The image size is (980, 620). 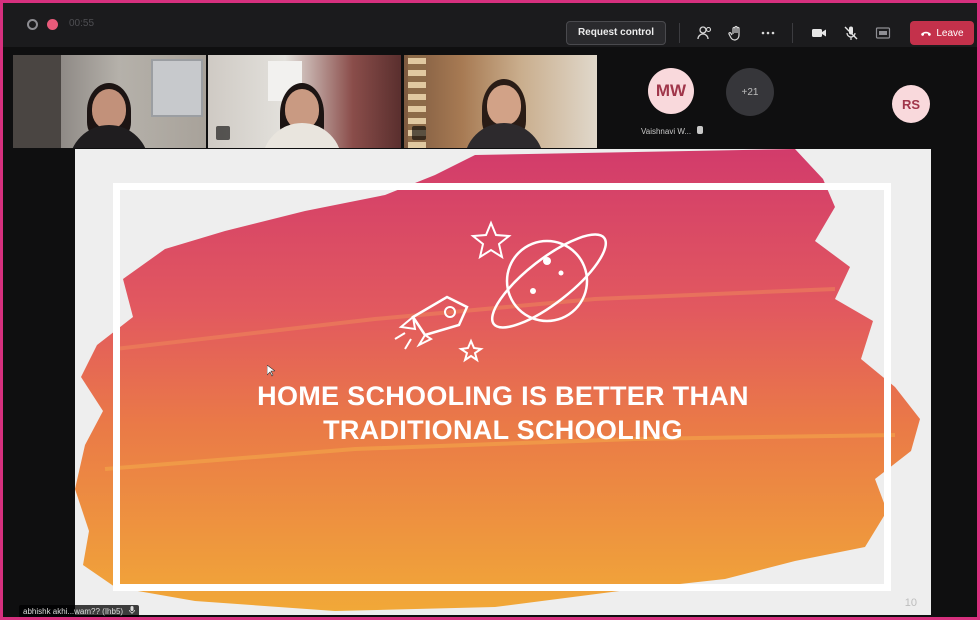 What do you see at coordinates (911, 104) in the screenshot?
I see `participant-avatar-rs: RS` at bounding box center [911, 104].